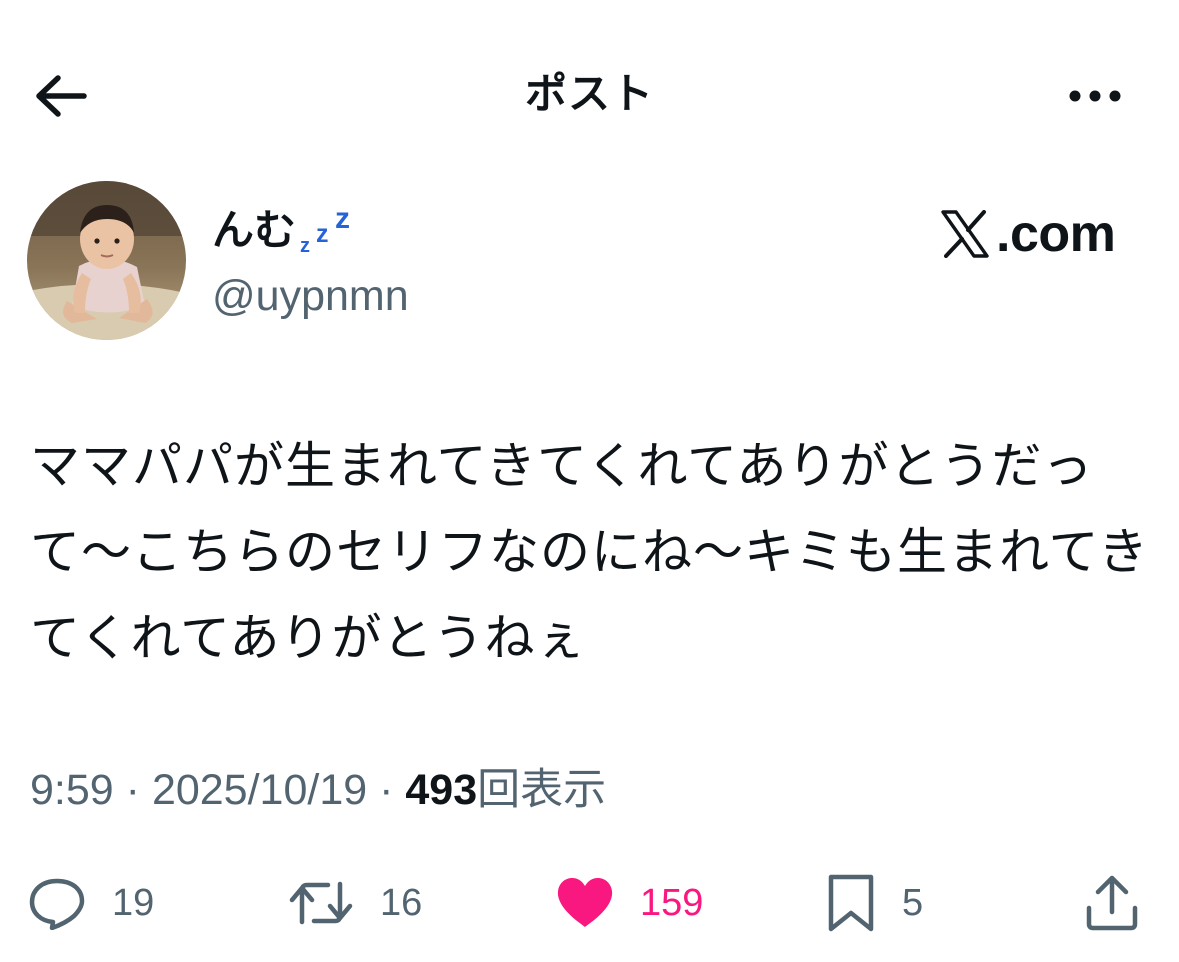 This screenshot has width=1179, height=962. What do you see at coordinates (57, 904) in the screenshot?
I see `reply-icon` at bounding box center [57, 904].